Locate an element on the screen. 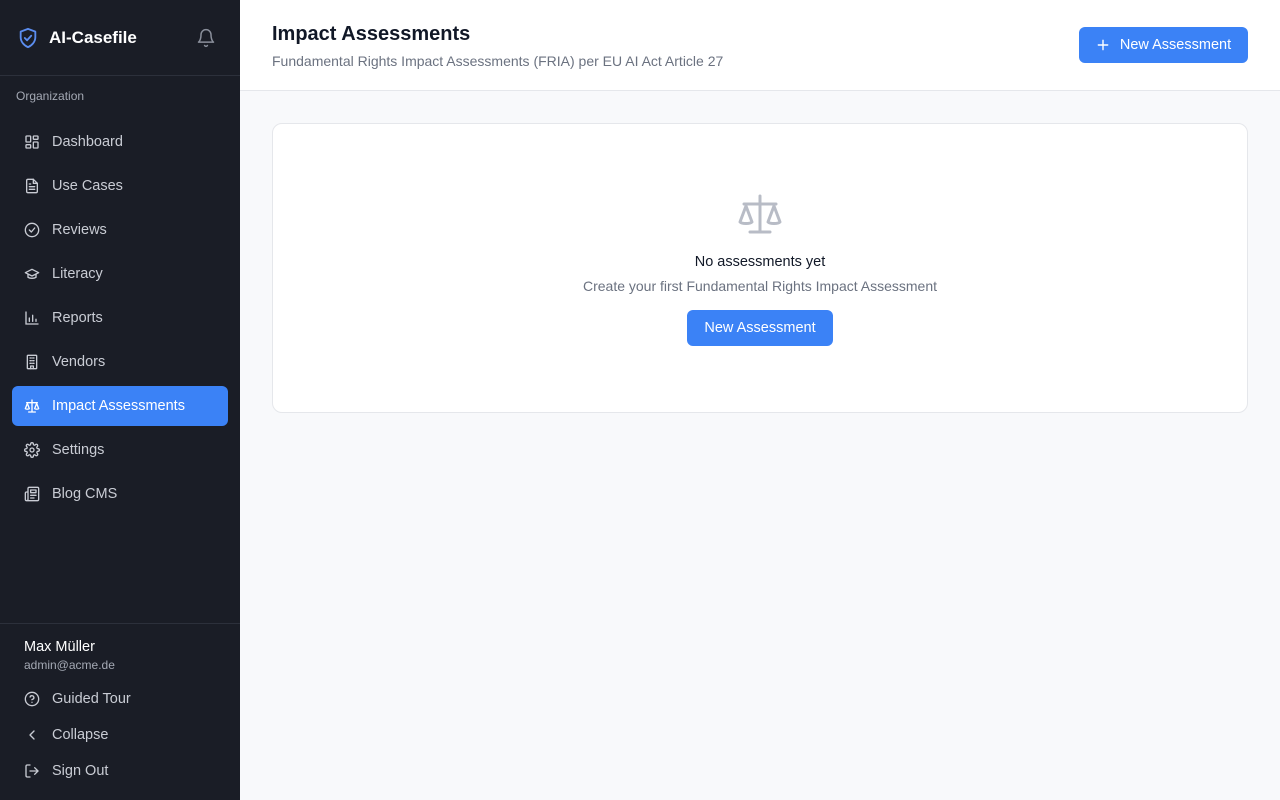 The image size is (1280, 800). sidebar-item-reports: Reports is located at coordinates (120, 318).